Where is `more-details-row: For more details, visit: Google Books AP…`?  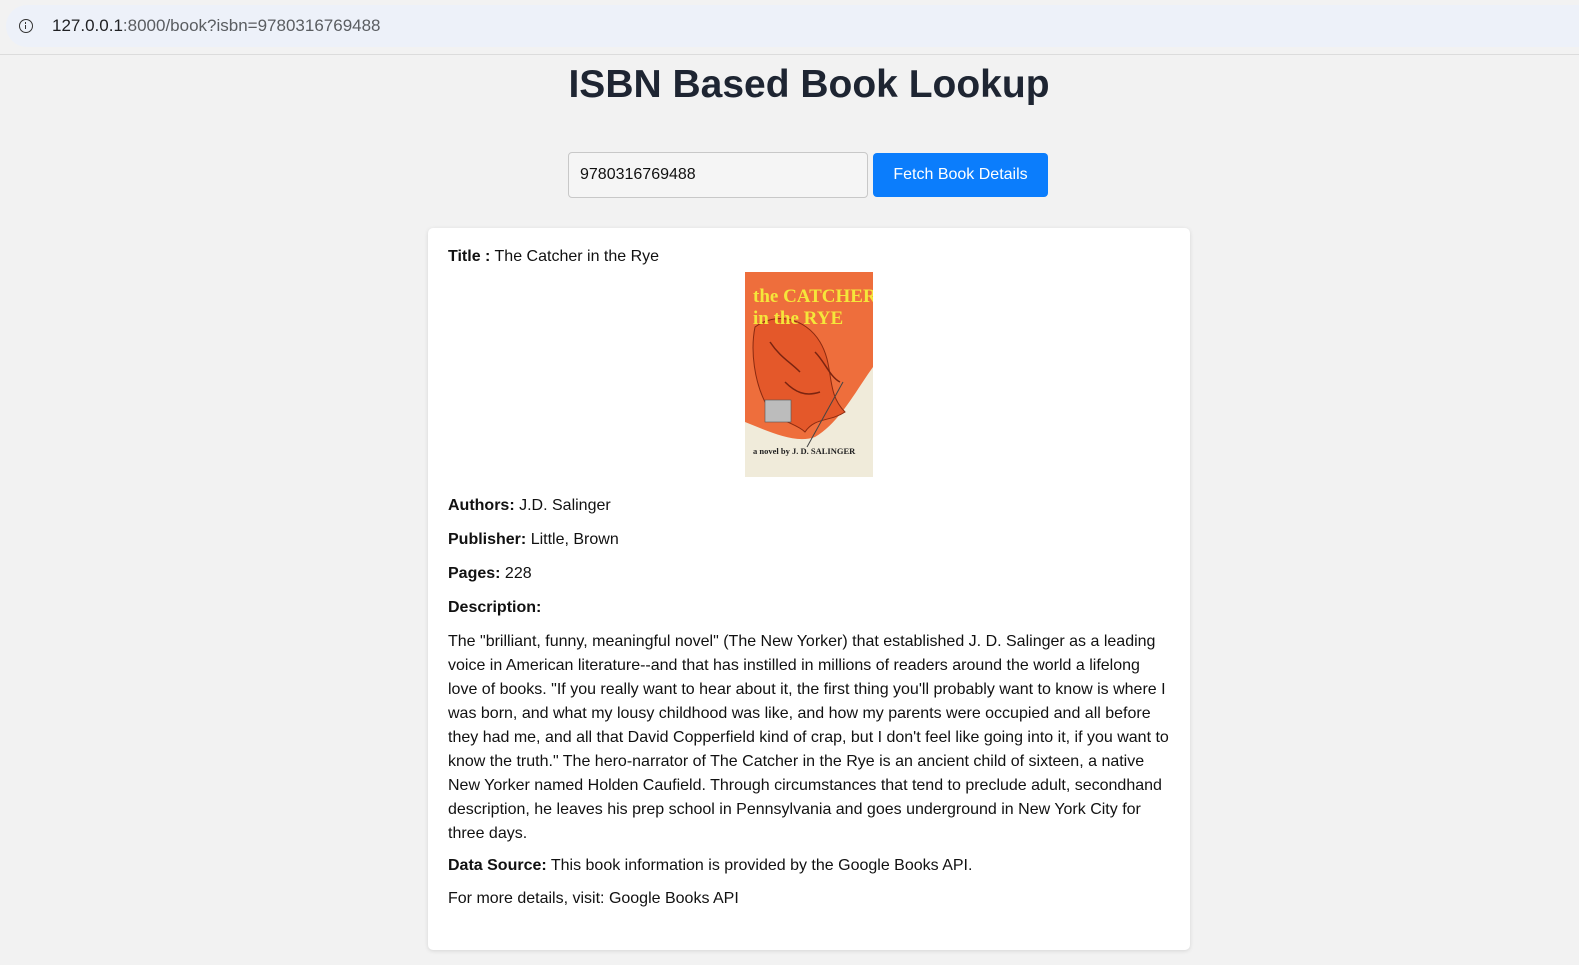
more-details-row: For more details, visit: Google Books AP… is located at coordinates (593, 899).